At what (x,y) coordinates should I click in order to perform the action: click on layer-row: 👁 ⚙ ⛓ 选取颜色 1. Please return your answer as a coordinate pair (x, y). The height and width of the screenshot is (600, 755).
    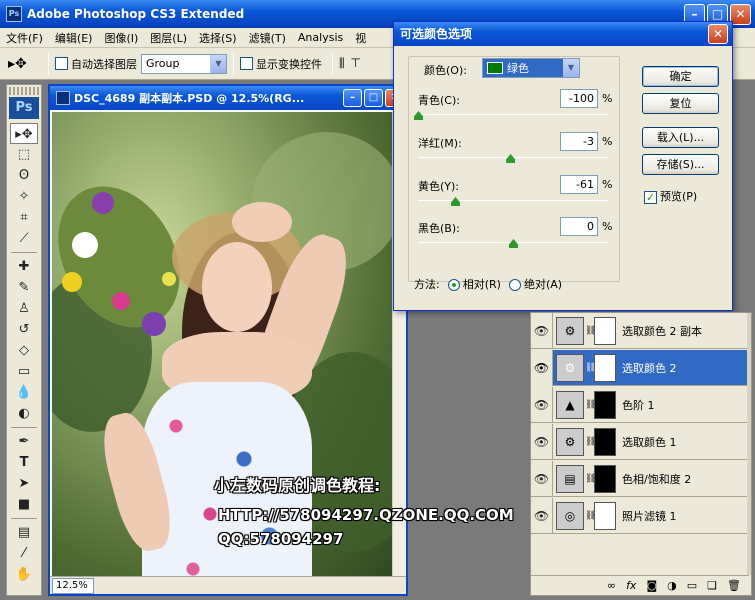
    Looking at the image, I should click on (640, 441).